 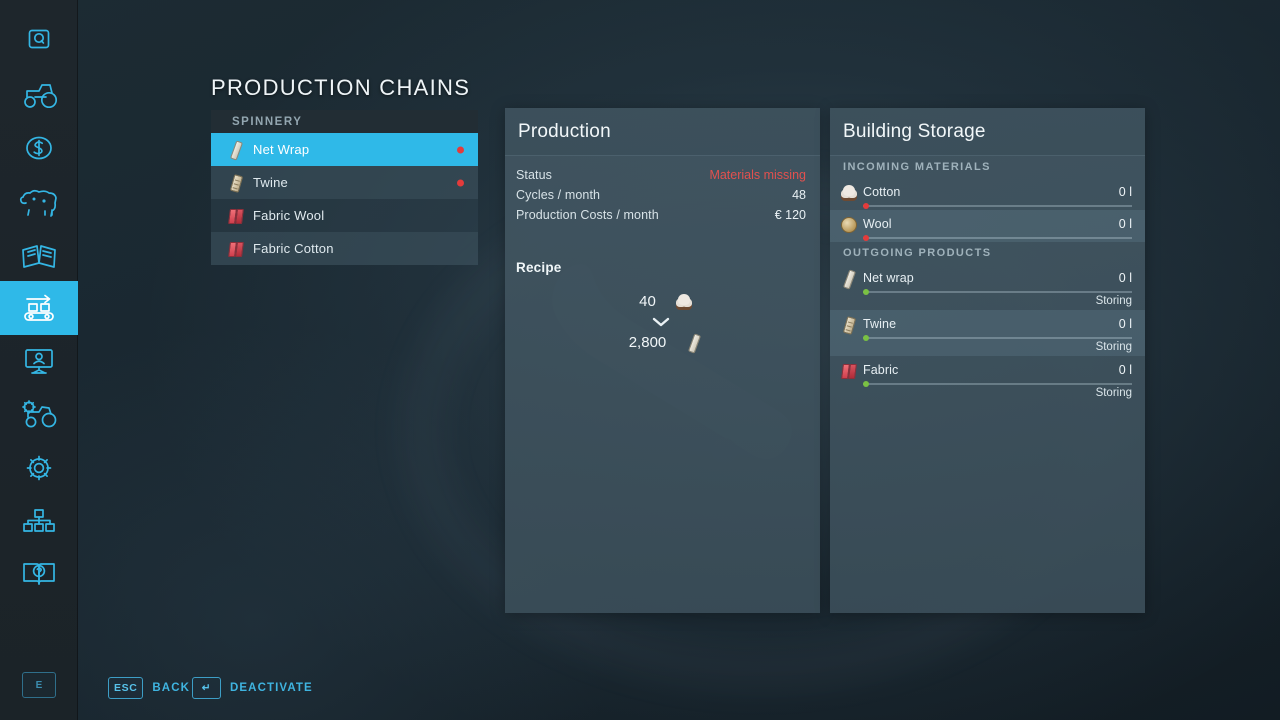 What do you see at coordinates (987, 194) in the screenshot?
I see `storage-row-cotton: Cotton 0 l` at bounding box center [987, 194].